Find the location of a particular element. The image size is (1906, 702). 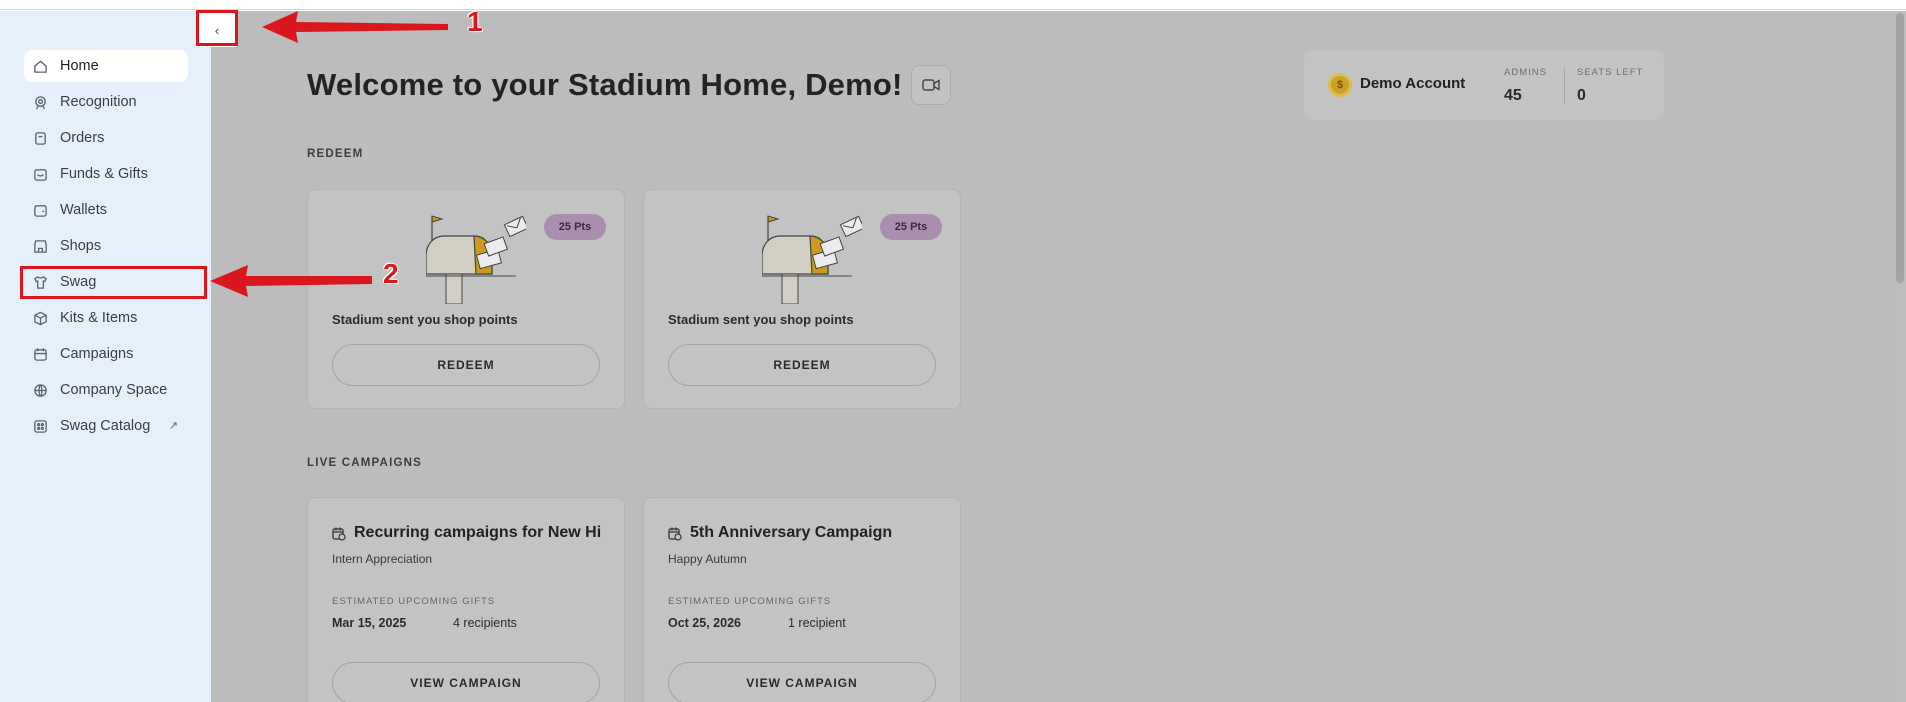

campaign-title: 5th Anniversary Campaign is located at coordinates (791, 532).